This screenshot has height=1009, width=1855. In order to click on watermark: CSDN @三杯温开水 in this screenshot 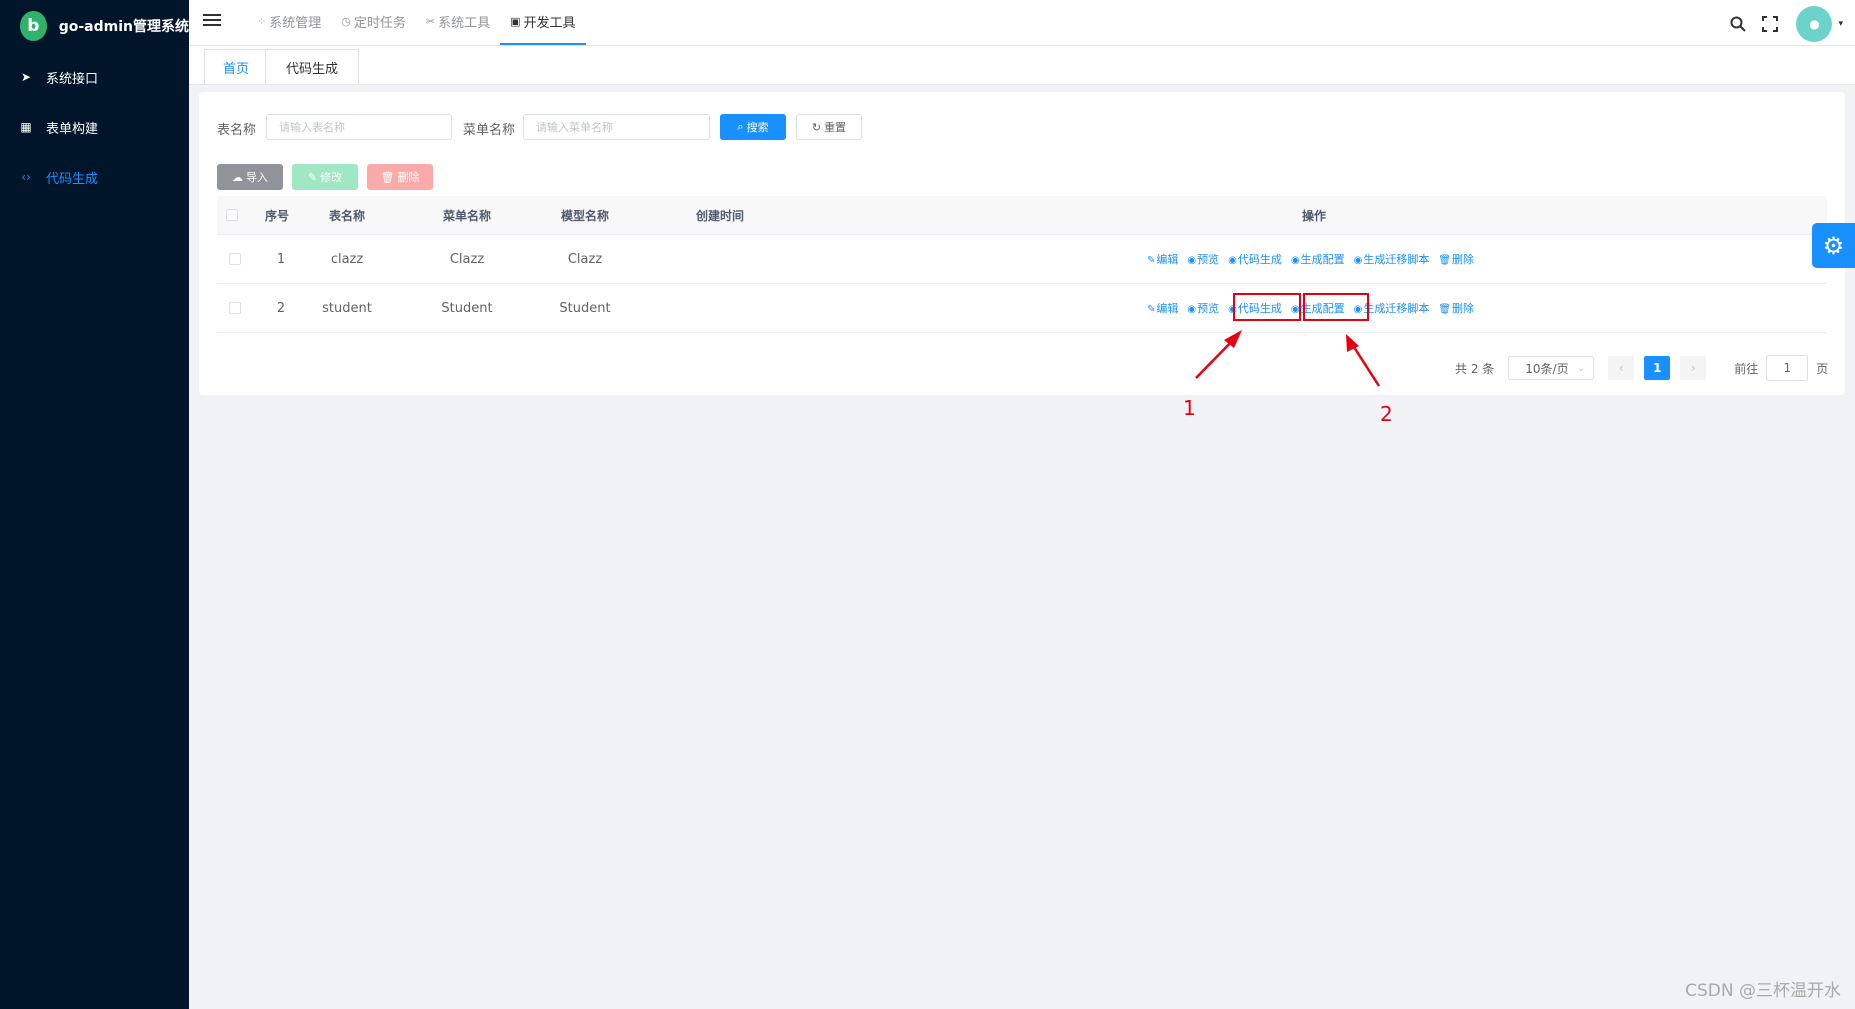, I will do `click(1763, 991)`.